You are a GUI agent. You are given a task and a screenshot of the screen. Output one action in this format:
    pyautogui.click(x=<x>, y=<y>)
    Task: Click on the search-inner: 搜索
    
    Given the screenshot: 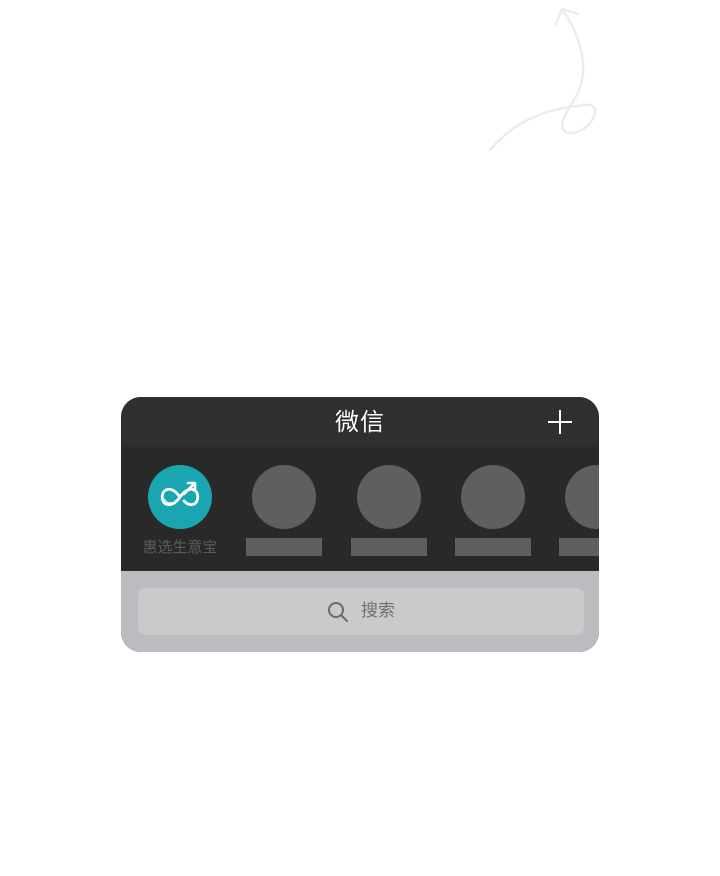 What is the action you would take?
    pyautogui.click(x=361, y=611)
    